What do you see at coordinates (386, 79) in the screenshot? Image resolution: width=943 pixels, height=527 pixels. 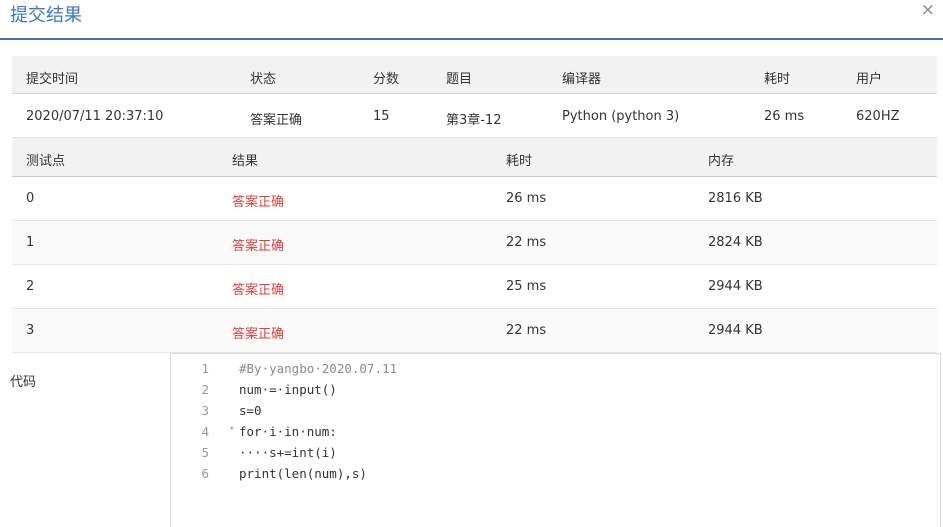 I see `col-header-score: 分数` at bounding box center [386, 79].